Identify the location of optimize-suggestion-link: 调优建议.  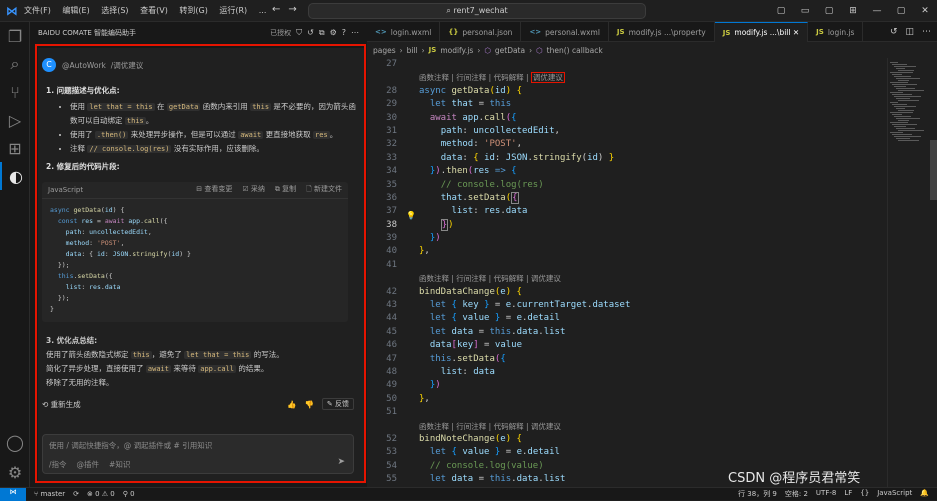
(547, 78).